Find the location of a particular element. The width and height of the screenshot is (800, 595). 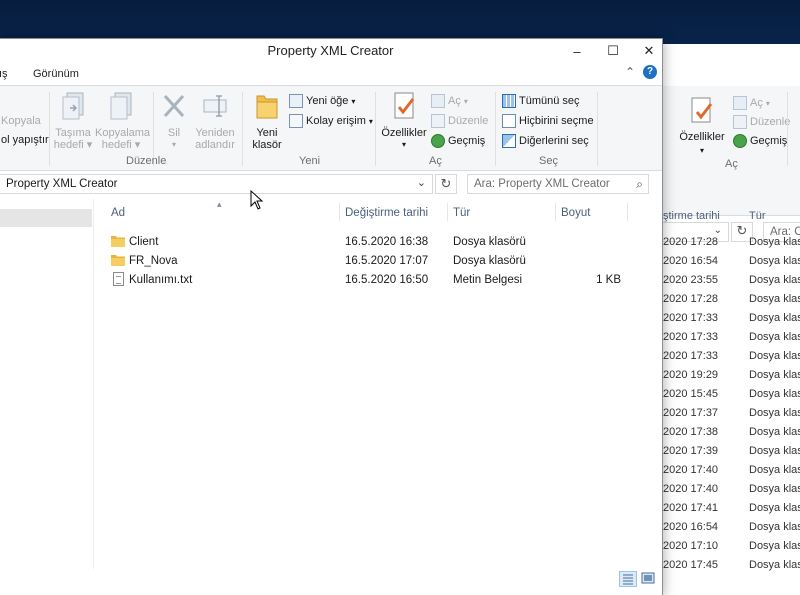

copy-to-icon is located at coordinates (121, 106).